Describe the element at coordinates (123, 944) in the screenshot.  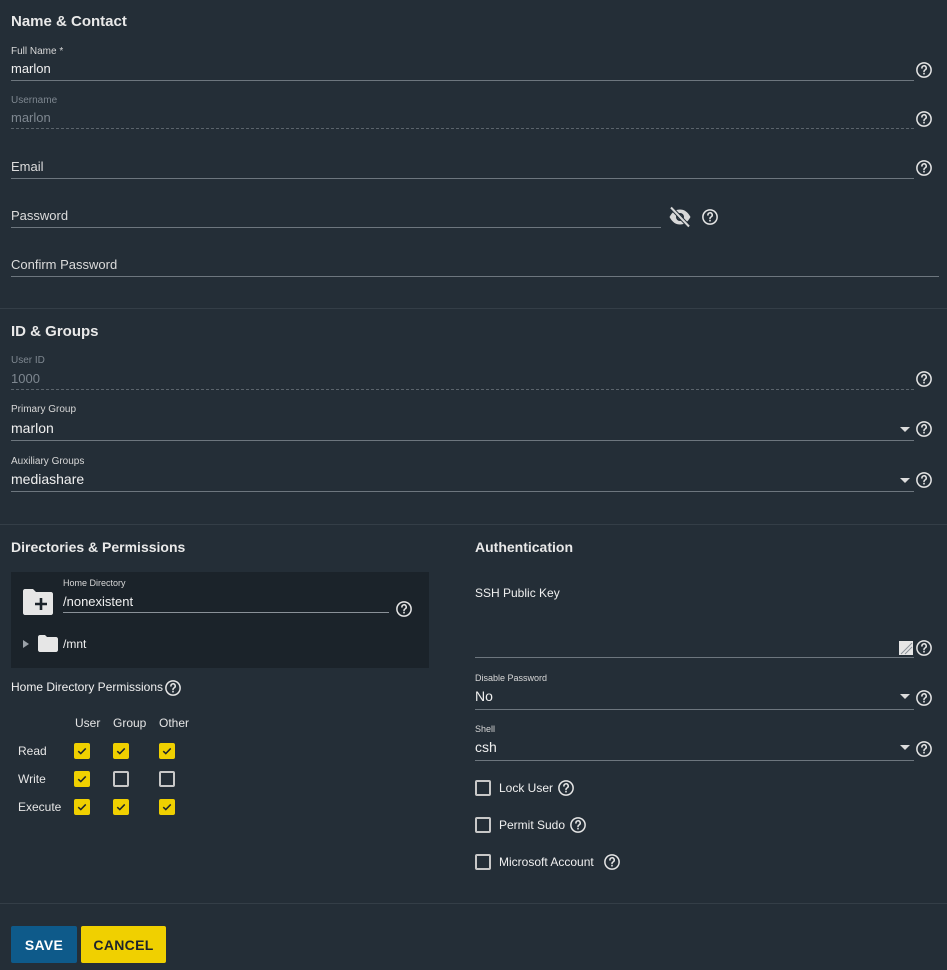
I see `cancel-button: CANCEL` at that location.